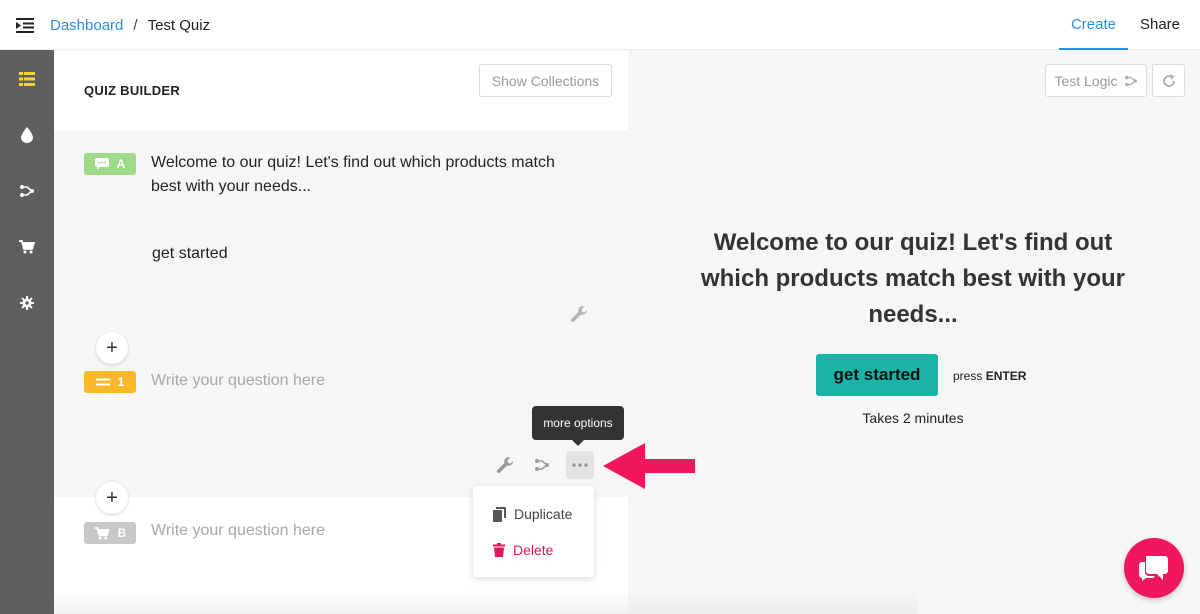  I want to click on question-1-badge: 1, so click(110, 382).